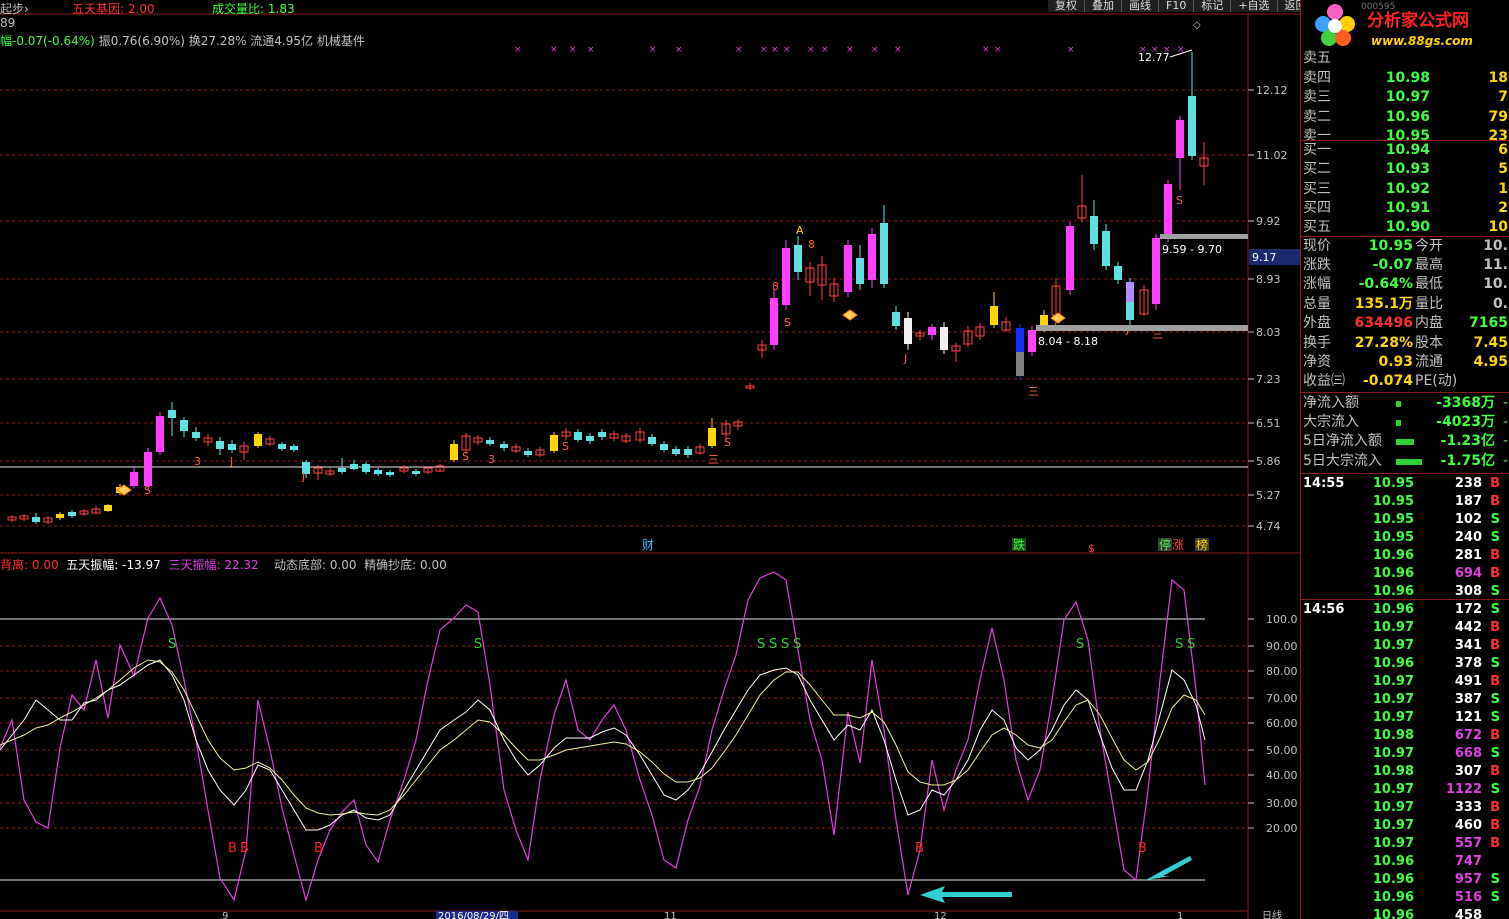 The height and width of the screenshot is (919, 1509). What do you see at coordinates (1140, 6) in the screenshot?
I see `menu-draw-line: 画线` at bounding box center [1140, 6].